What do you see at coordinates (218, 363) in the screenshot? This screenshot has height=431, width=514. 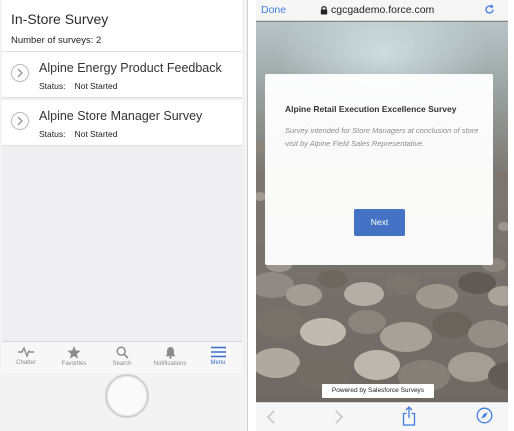 I see `tab-label: Menu` at bounding box center [218, 363].